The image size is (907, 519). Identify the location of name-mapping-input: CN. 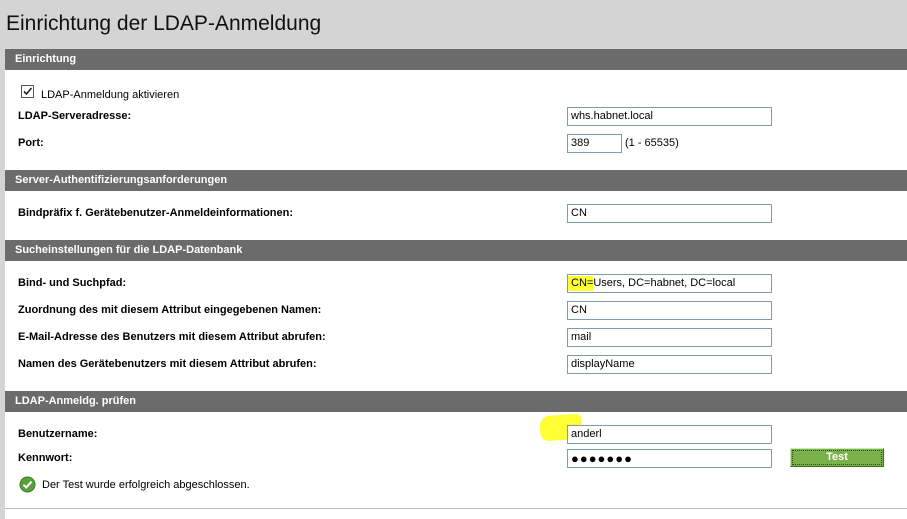
(669, 310).